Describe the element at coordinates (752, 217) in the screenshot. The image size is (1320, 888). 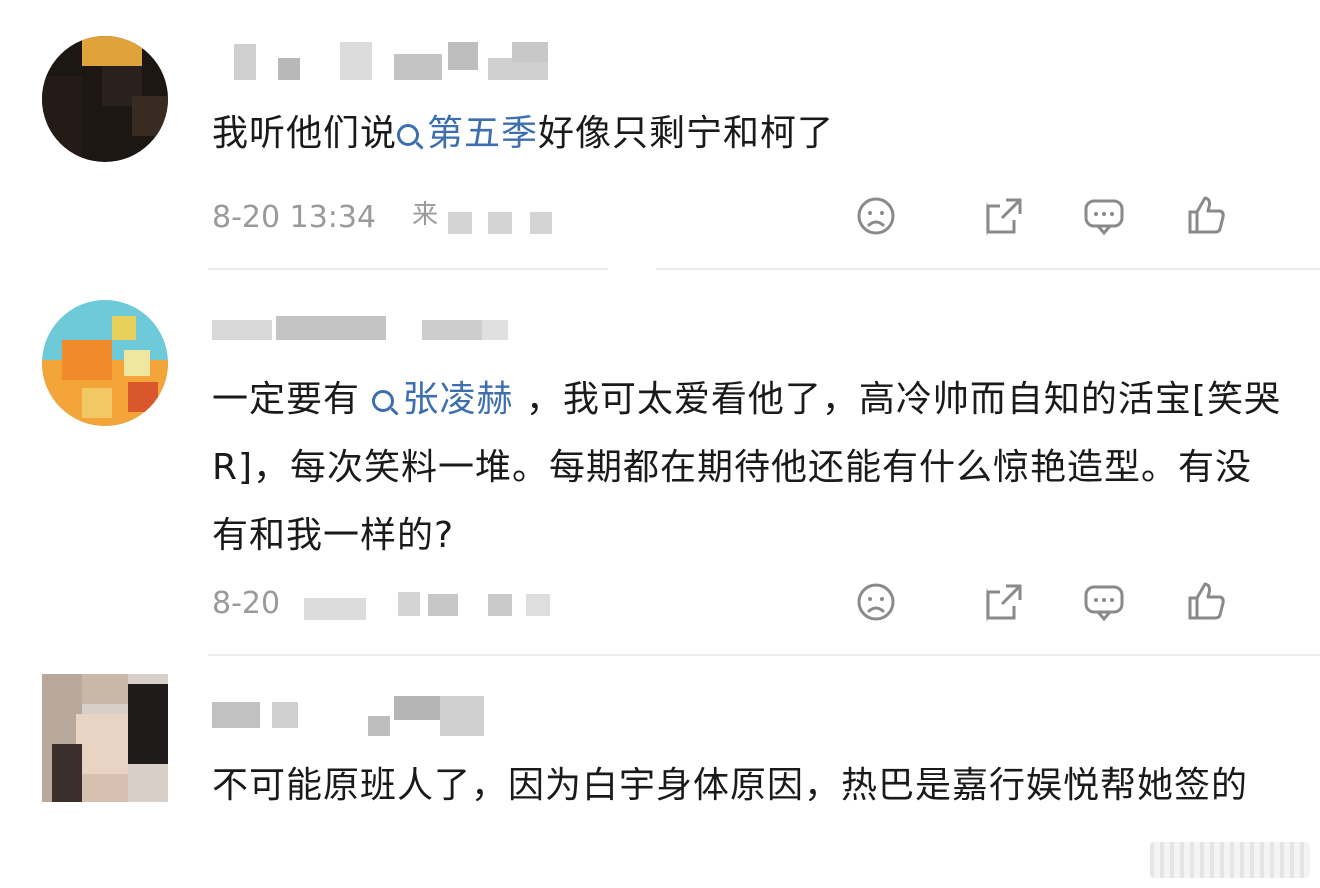
I see `comment-meta: 8-20 13:34 来` at that location.